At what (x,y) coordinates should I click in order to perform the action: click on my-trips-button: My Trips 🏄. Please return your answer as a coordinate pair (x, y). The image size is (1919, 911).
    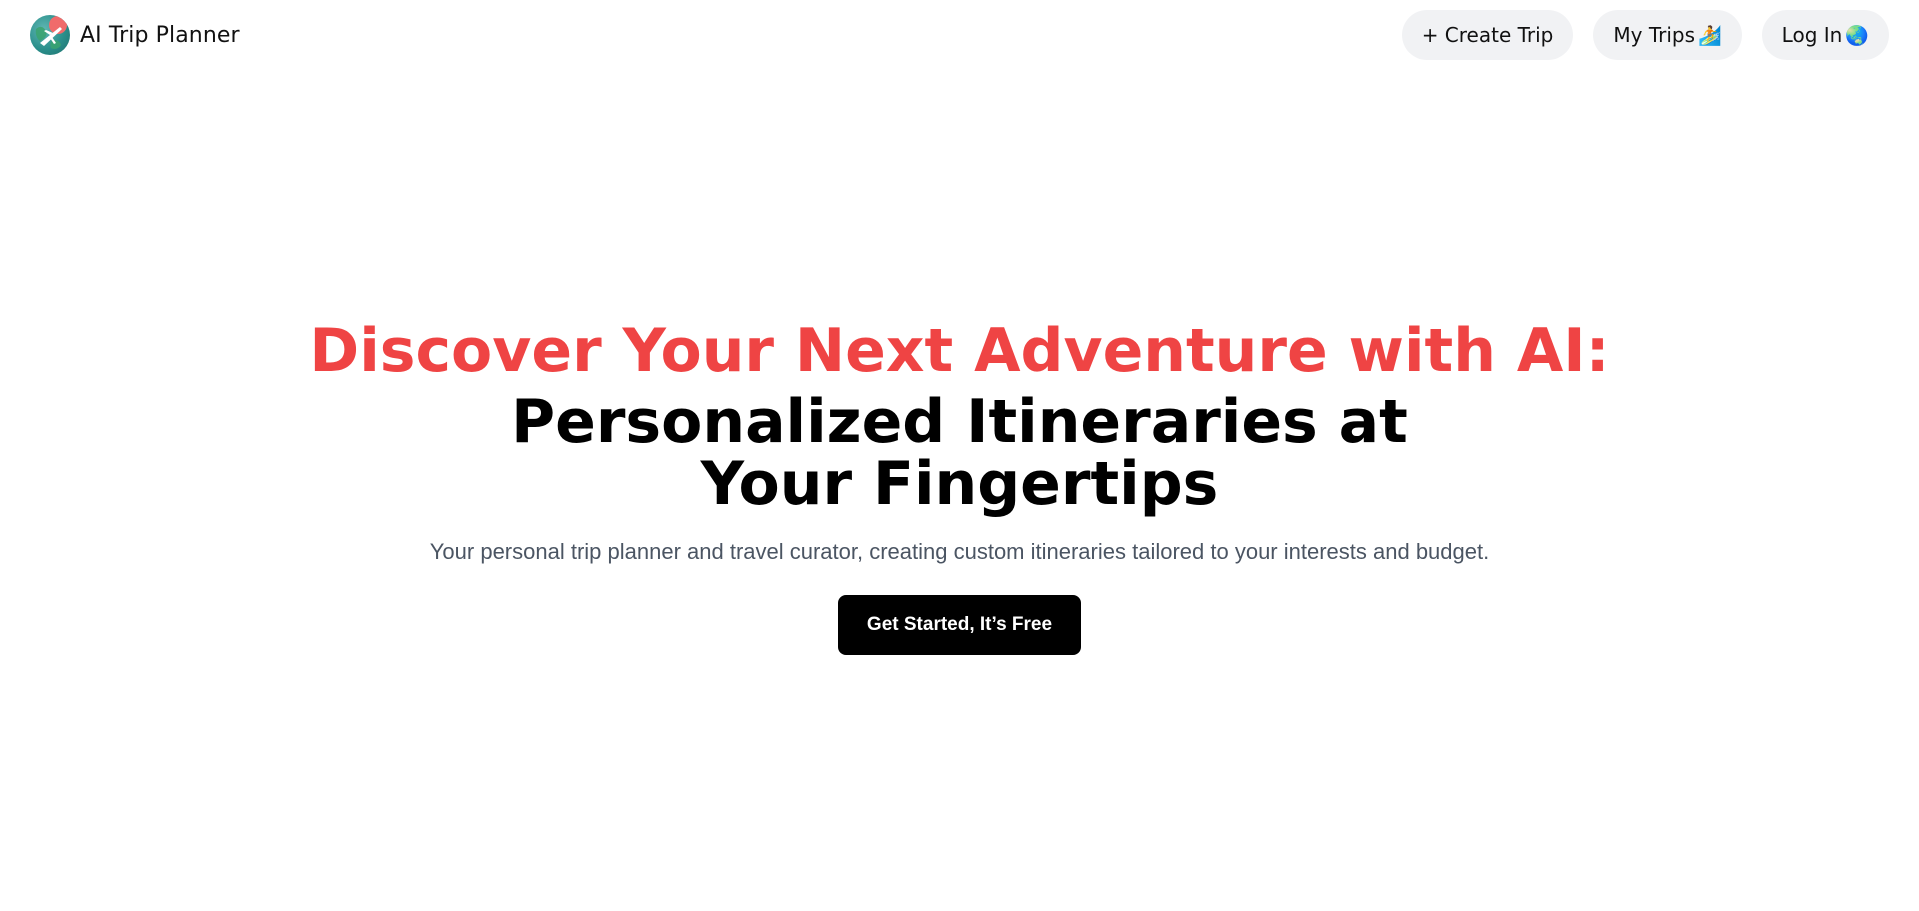
    Looking at the image, I should click on (1667, 35).